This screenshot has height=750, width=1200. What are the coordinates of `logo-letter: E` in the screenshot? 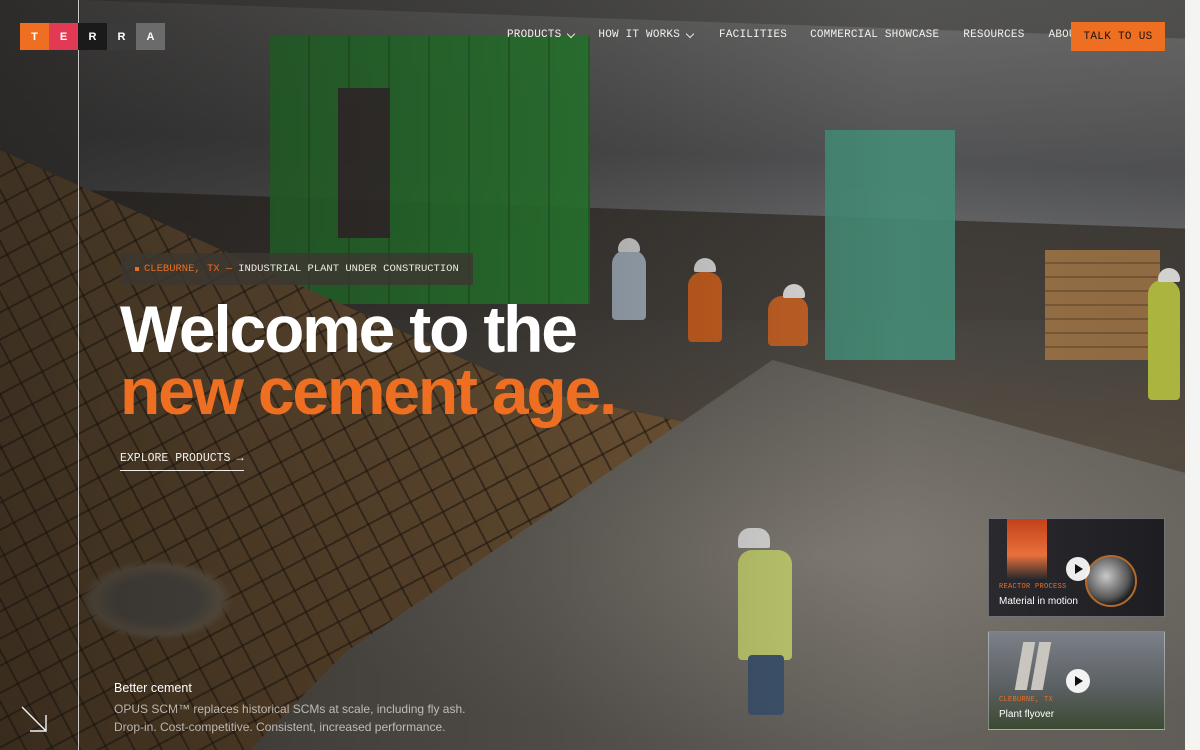 It's located at (63, 36).